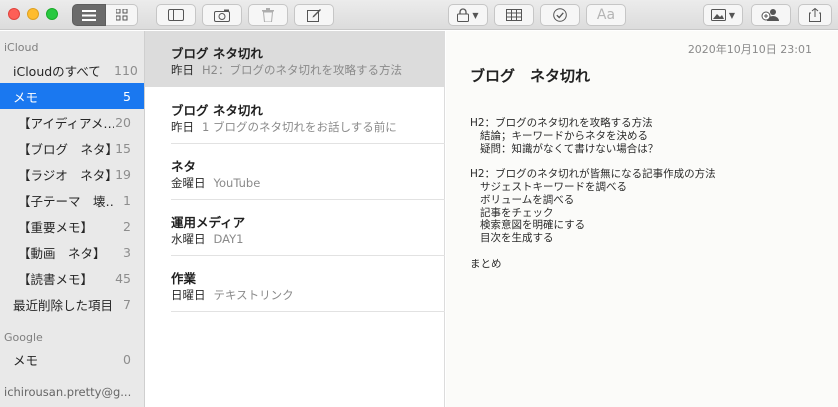 The height and width of the screenshot is (407, 838). Describe the element at coordinates (62, 253) in the screenshot. I see `sidebar-item-label: 【動画 ネタ】` at that location.